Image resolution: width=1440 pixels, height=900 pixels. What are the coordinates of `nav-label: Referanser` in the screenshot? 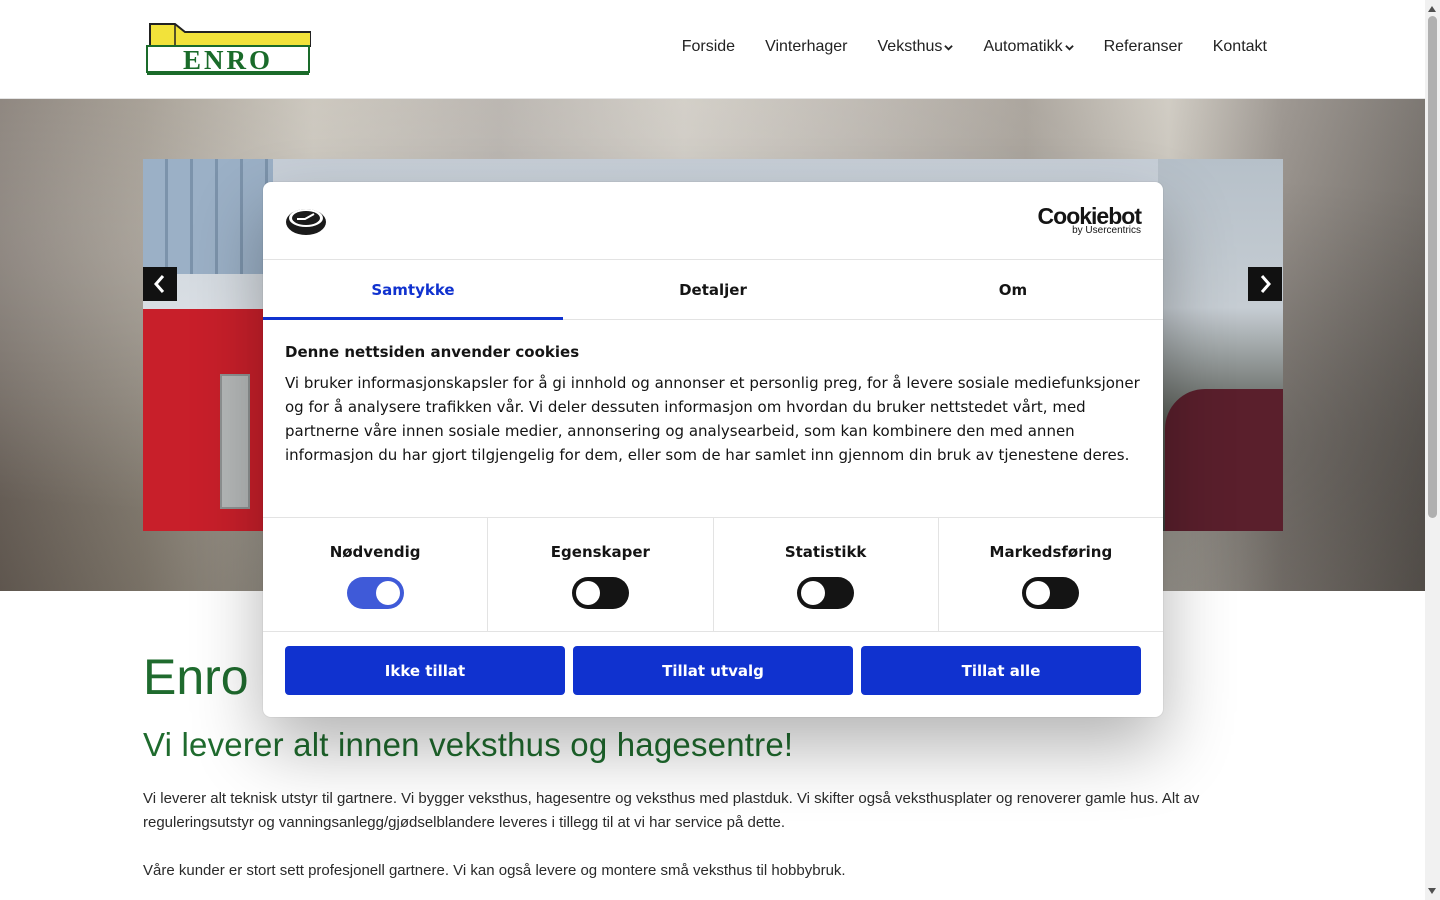 It's located at (1143, 46).